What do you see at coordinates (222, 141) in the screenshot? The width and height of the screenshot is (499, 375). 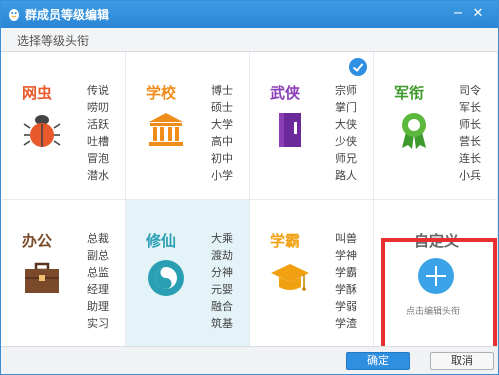 I see `rank-label: 高中` at bounding box center [222, 141].